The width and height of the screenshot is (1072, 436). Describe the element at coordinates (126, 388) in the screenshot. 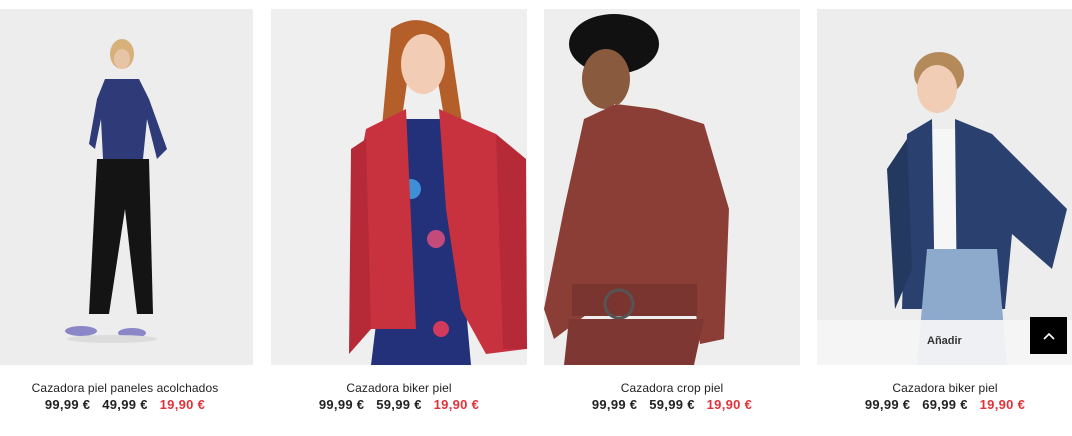

I see `product-name: Cazadora piel paneles acolchados` at that location.